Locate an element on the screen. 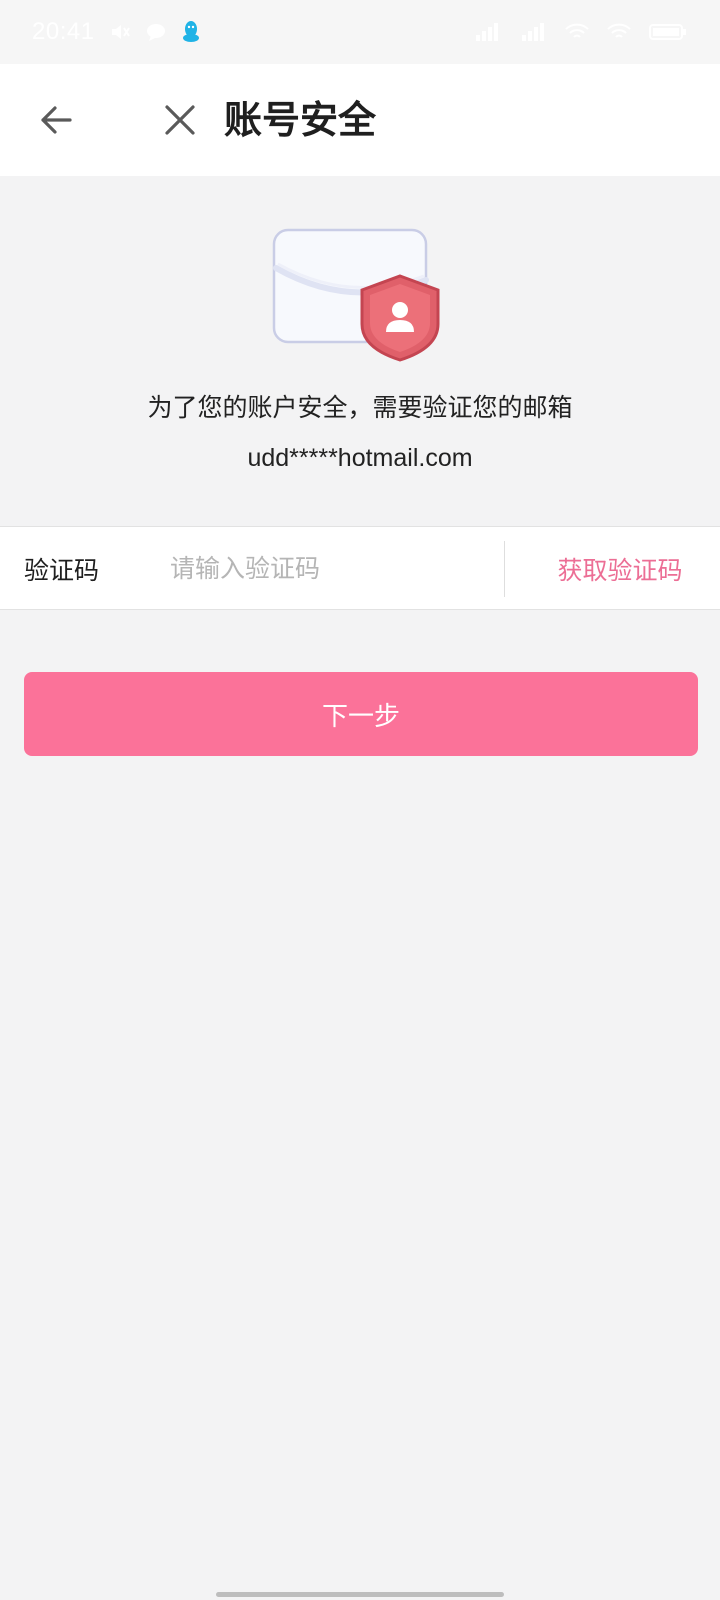 This screenshot has width=720, height=1600. status-left: 20:41 is located at coordinates (116, 32).